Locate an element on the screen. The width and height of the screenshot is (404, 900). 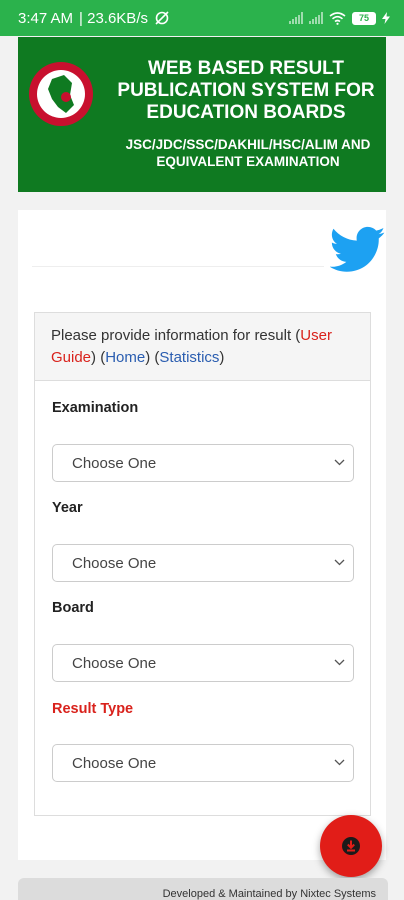
info-suffix: ) is located at coordinates (222, 357).